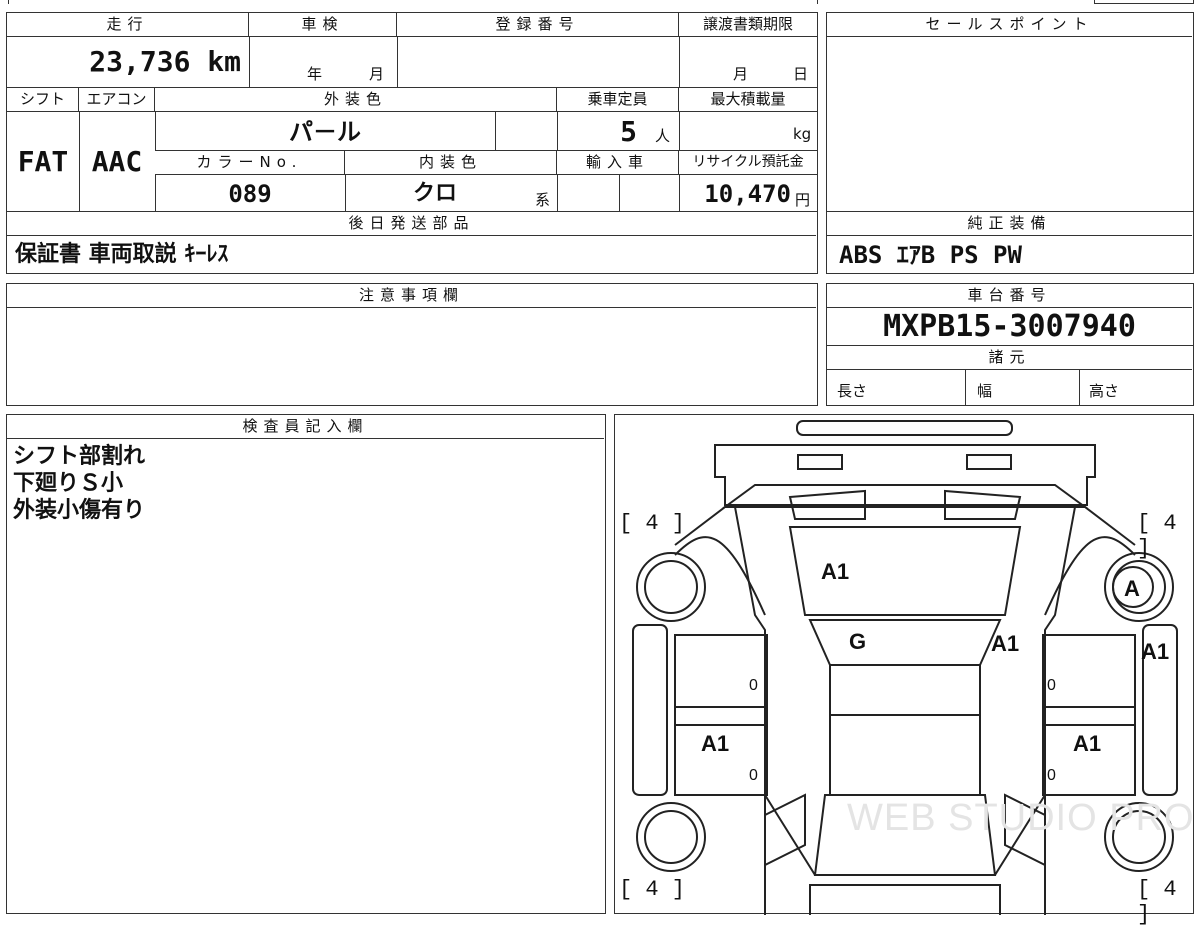 Image resolution: width=1200 pixels, height=927 pixels. I want to click on genuine-equipment-box: 純正装備 ABS ｴｱB PS PW, so click(1010, 242).